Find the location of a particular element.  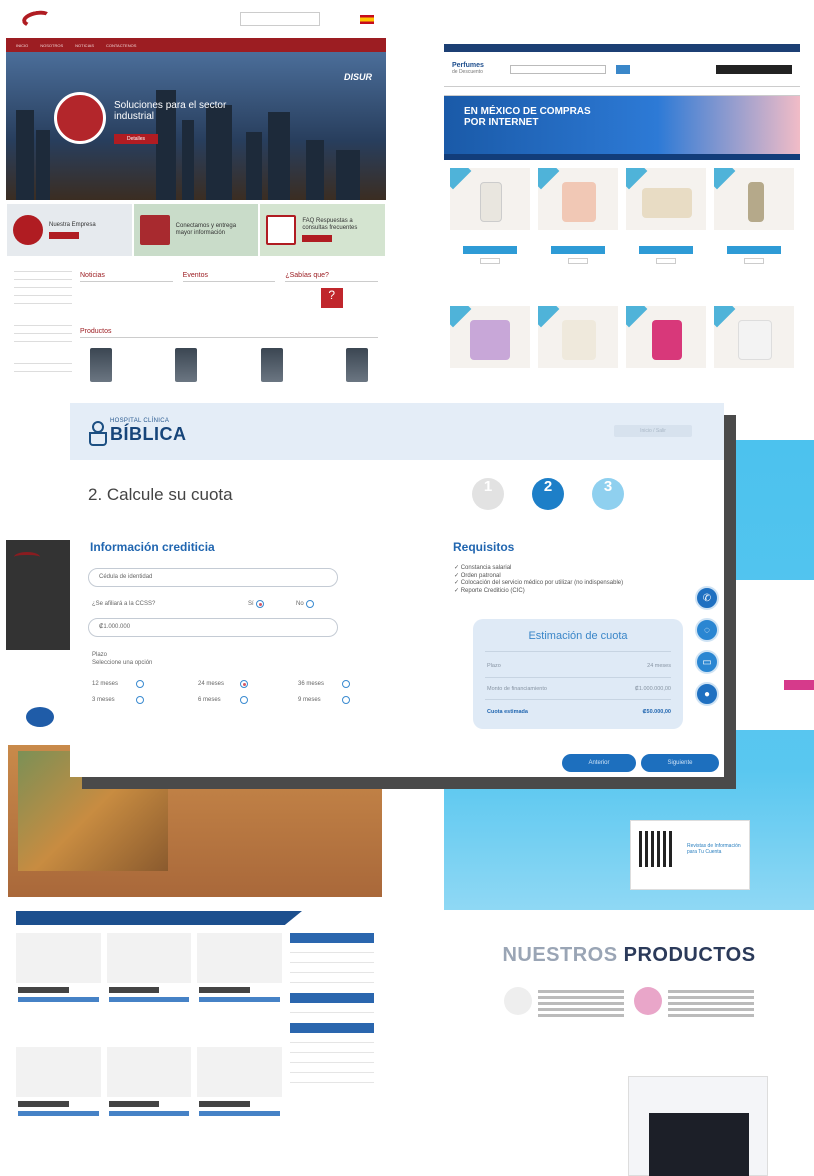

hero-button: Detalles is located at coordinates (136, 139).